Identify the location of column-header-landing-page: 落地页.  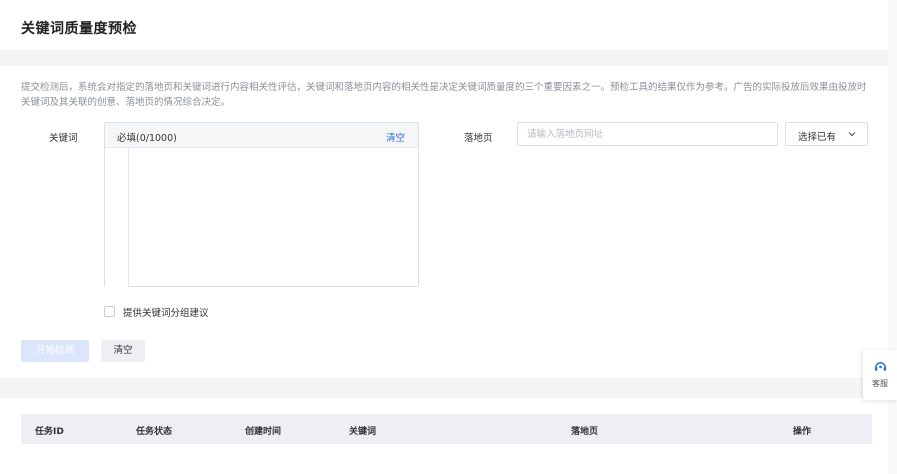
(585, 432).